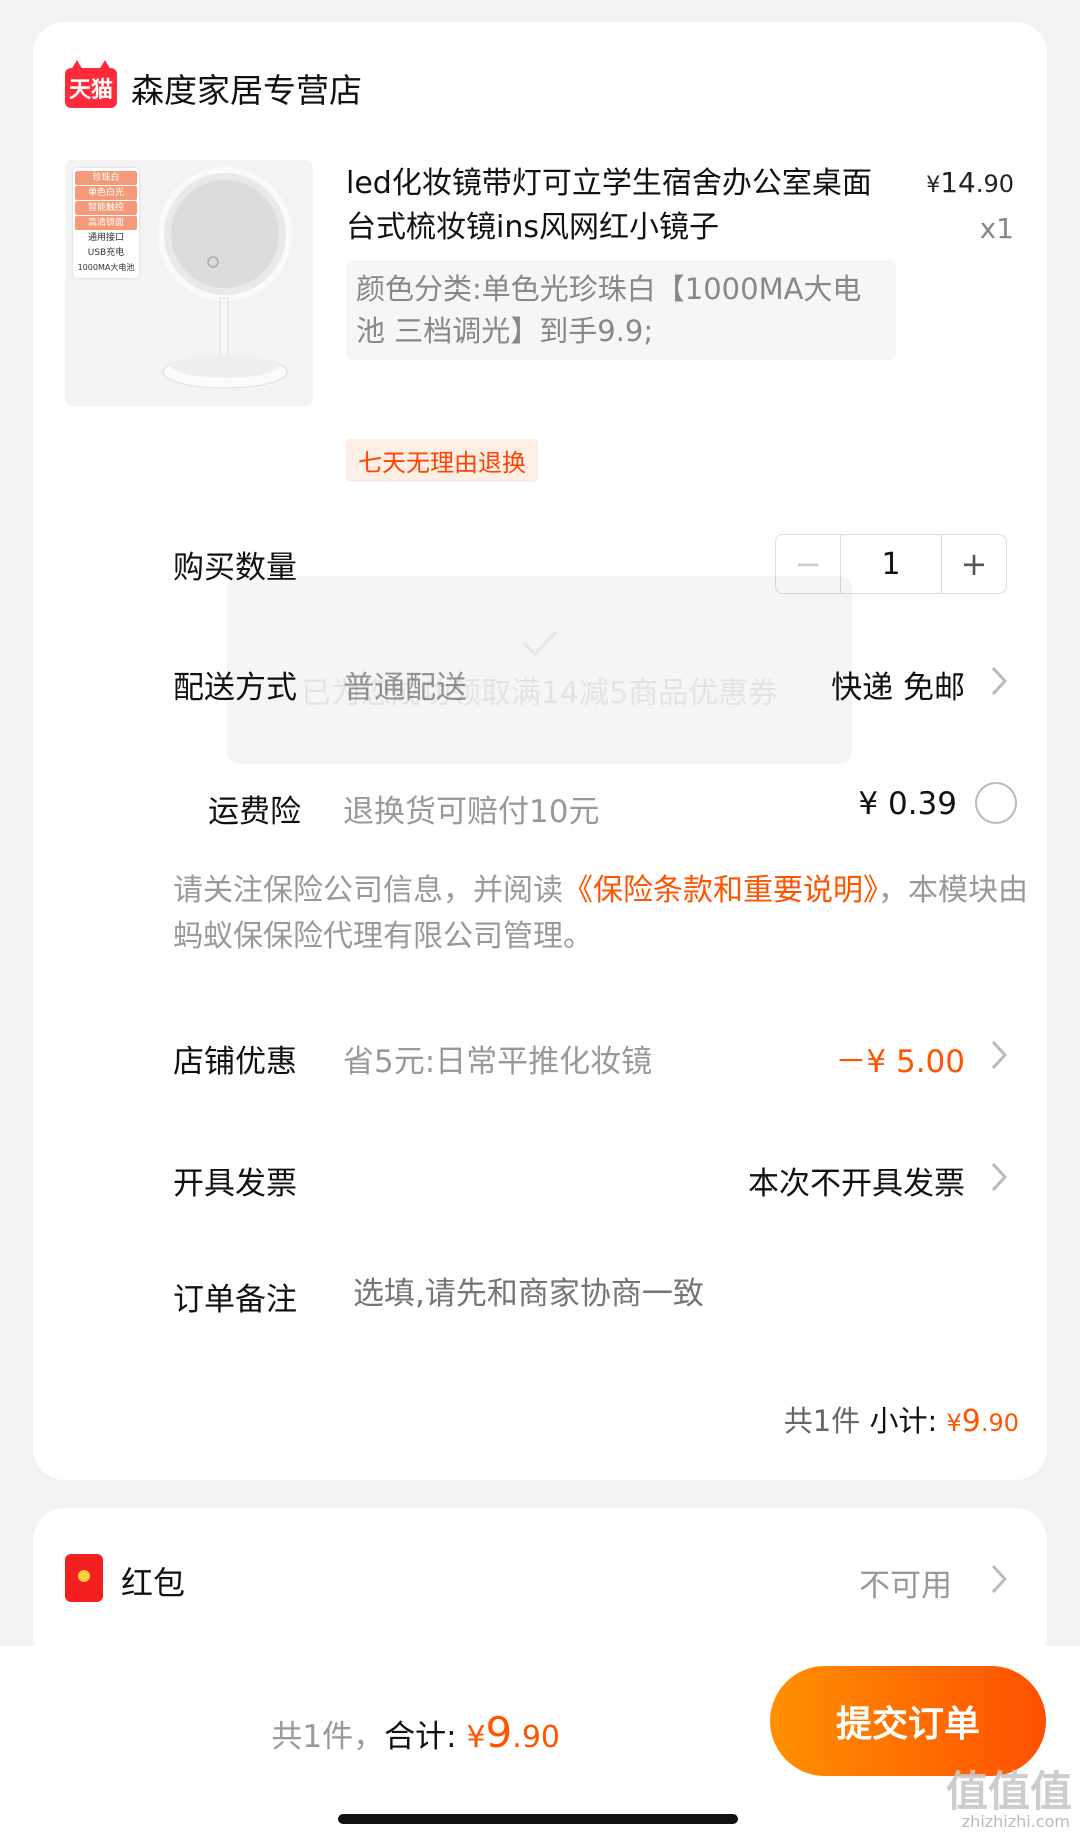  Describe the element at coordinates (254, 812) in the screenshot. I see `shipping-insurance-label: 运费险` at that location.